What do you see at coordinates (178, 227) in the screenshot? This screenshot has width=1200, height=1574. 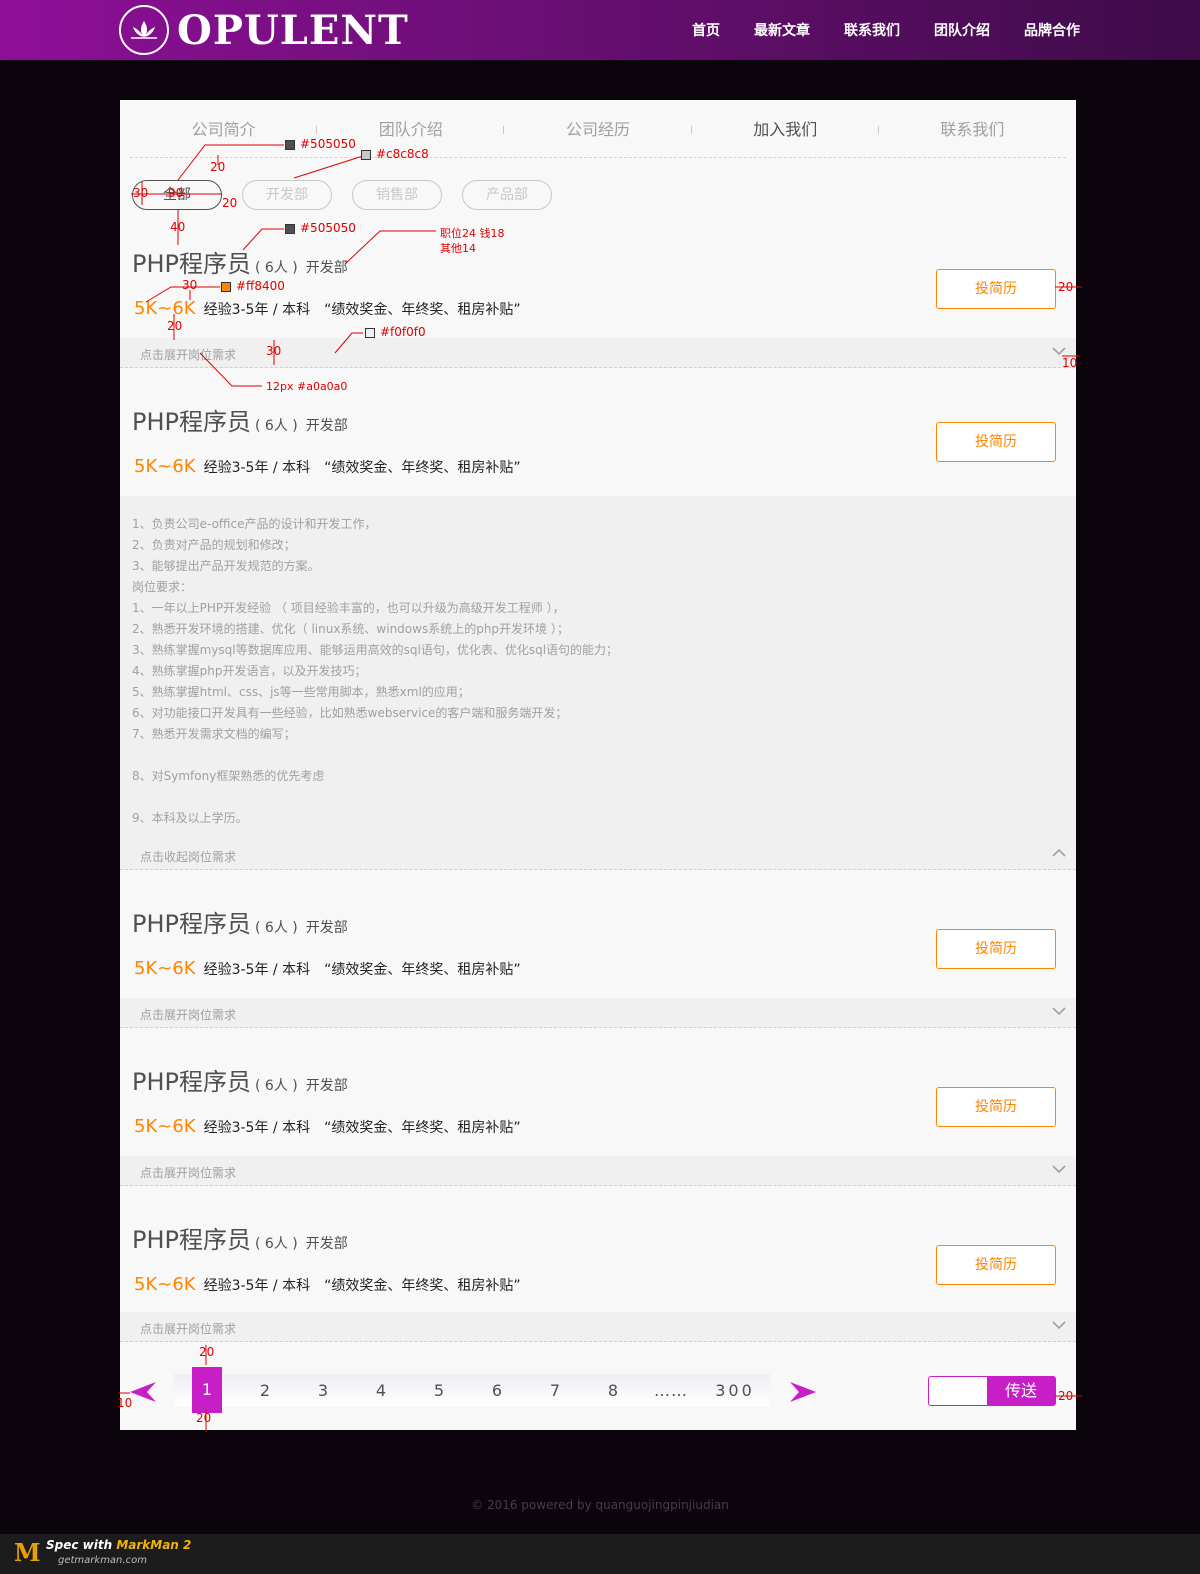 I see `annotation: 40` at bounding box center [178, 227].